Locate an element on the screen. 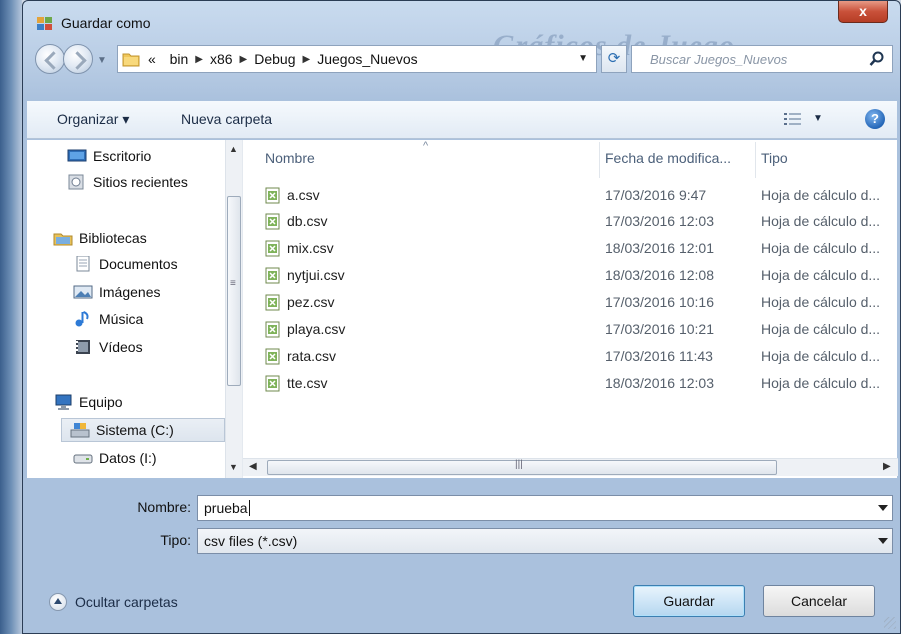 The image size is (901, 634). chevron-up-icon is located at coordinates (58, 602).